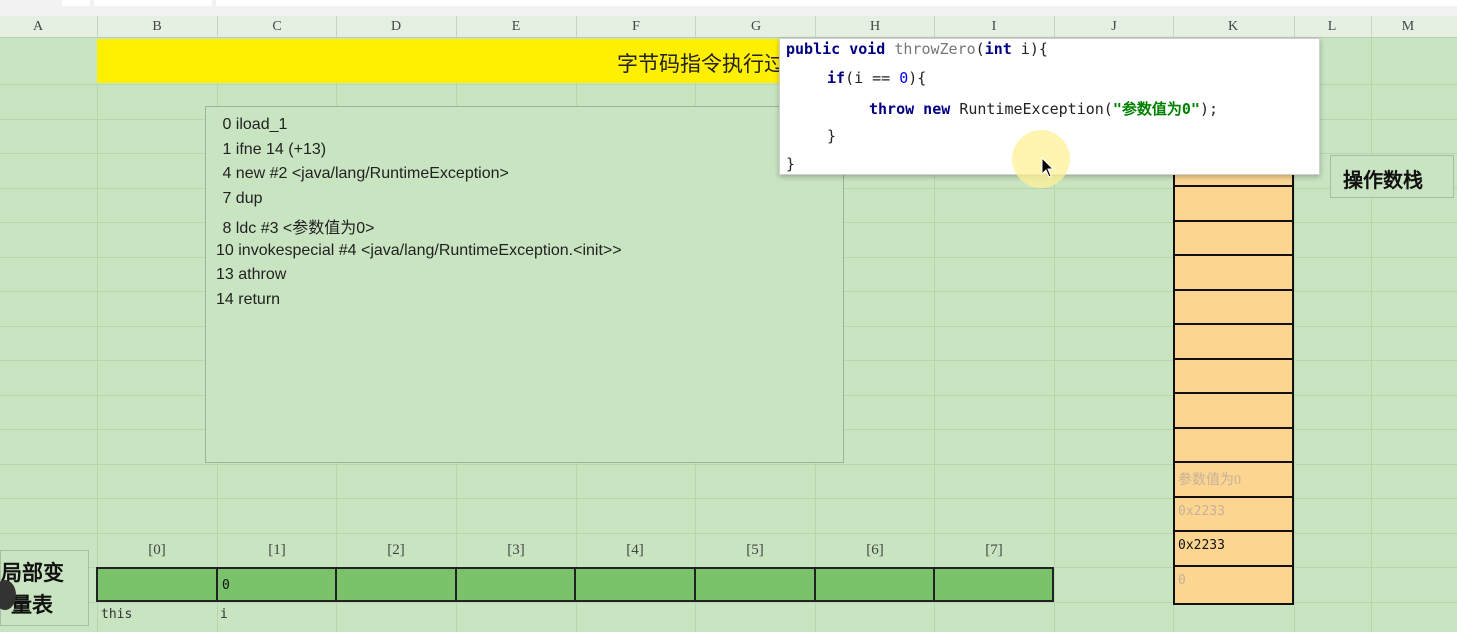 The height and width of the screenshot is (632, 1457). I want to click on column-header: K, so click(1233, 27).